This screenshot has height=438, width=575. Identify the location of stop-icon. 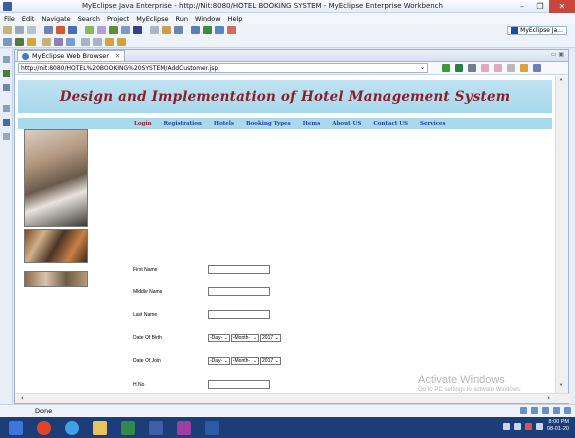
(511, 68).